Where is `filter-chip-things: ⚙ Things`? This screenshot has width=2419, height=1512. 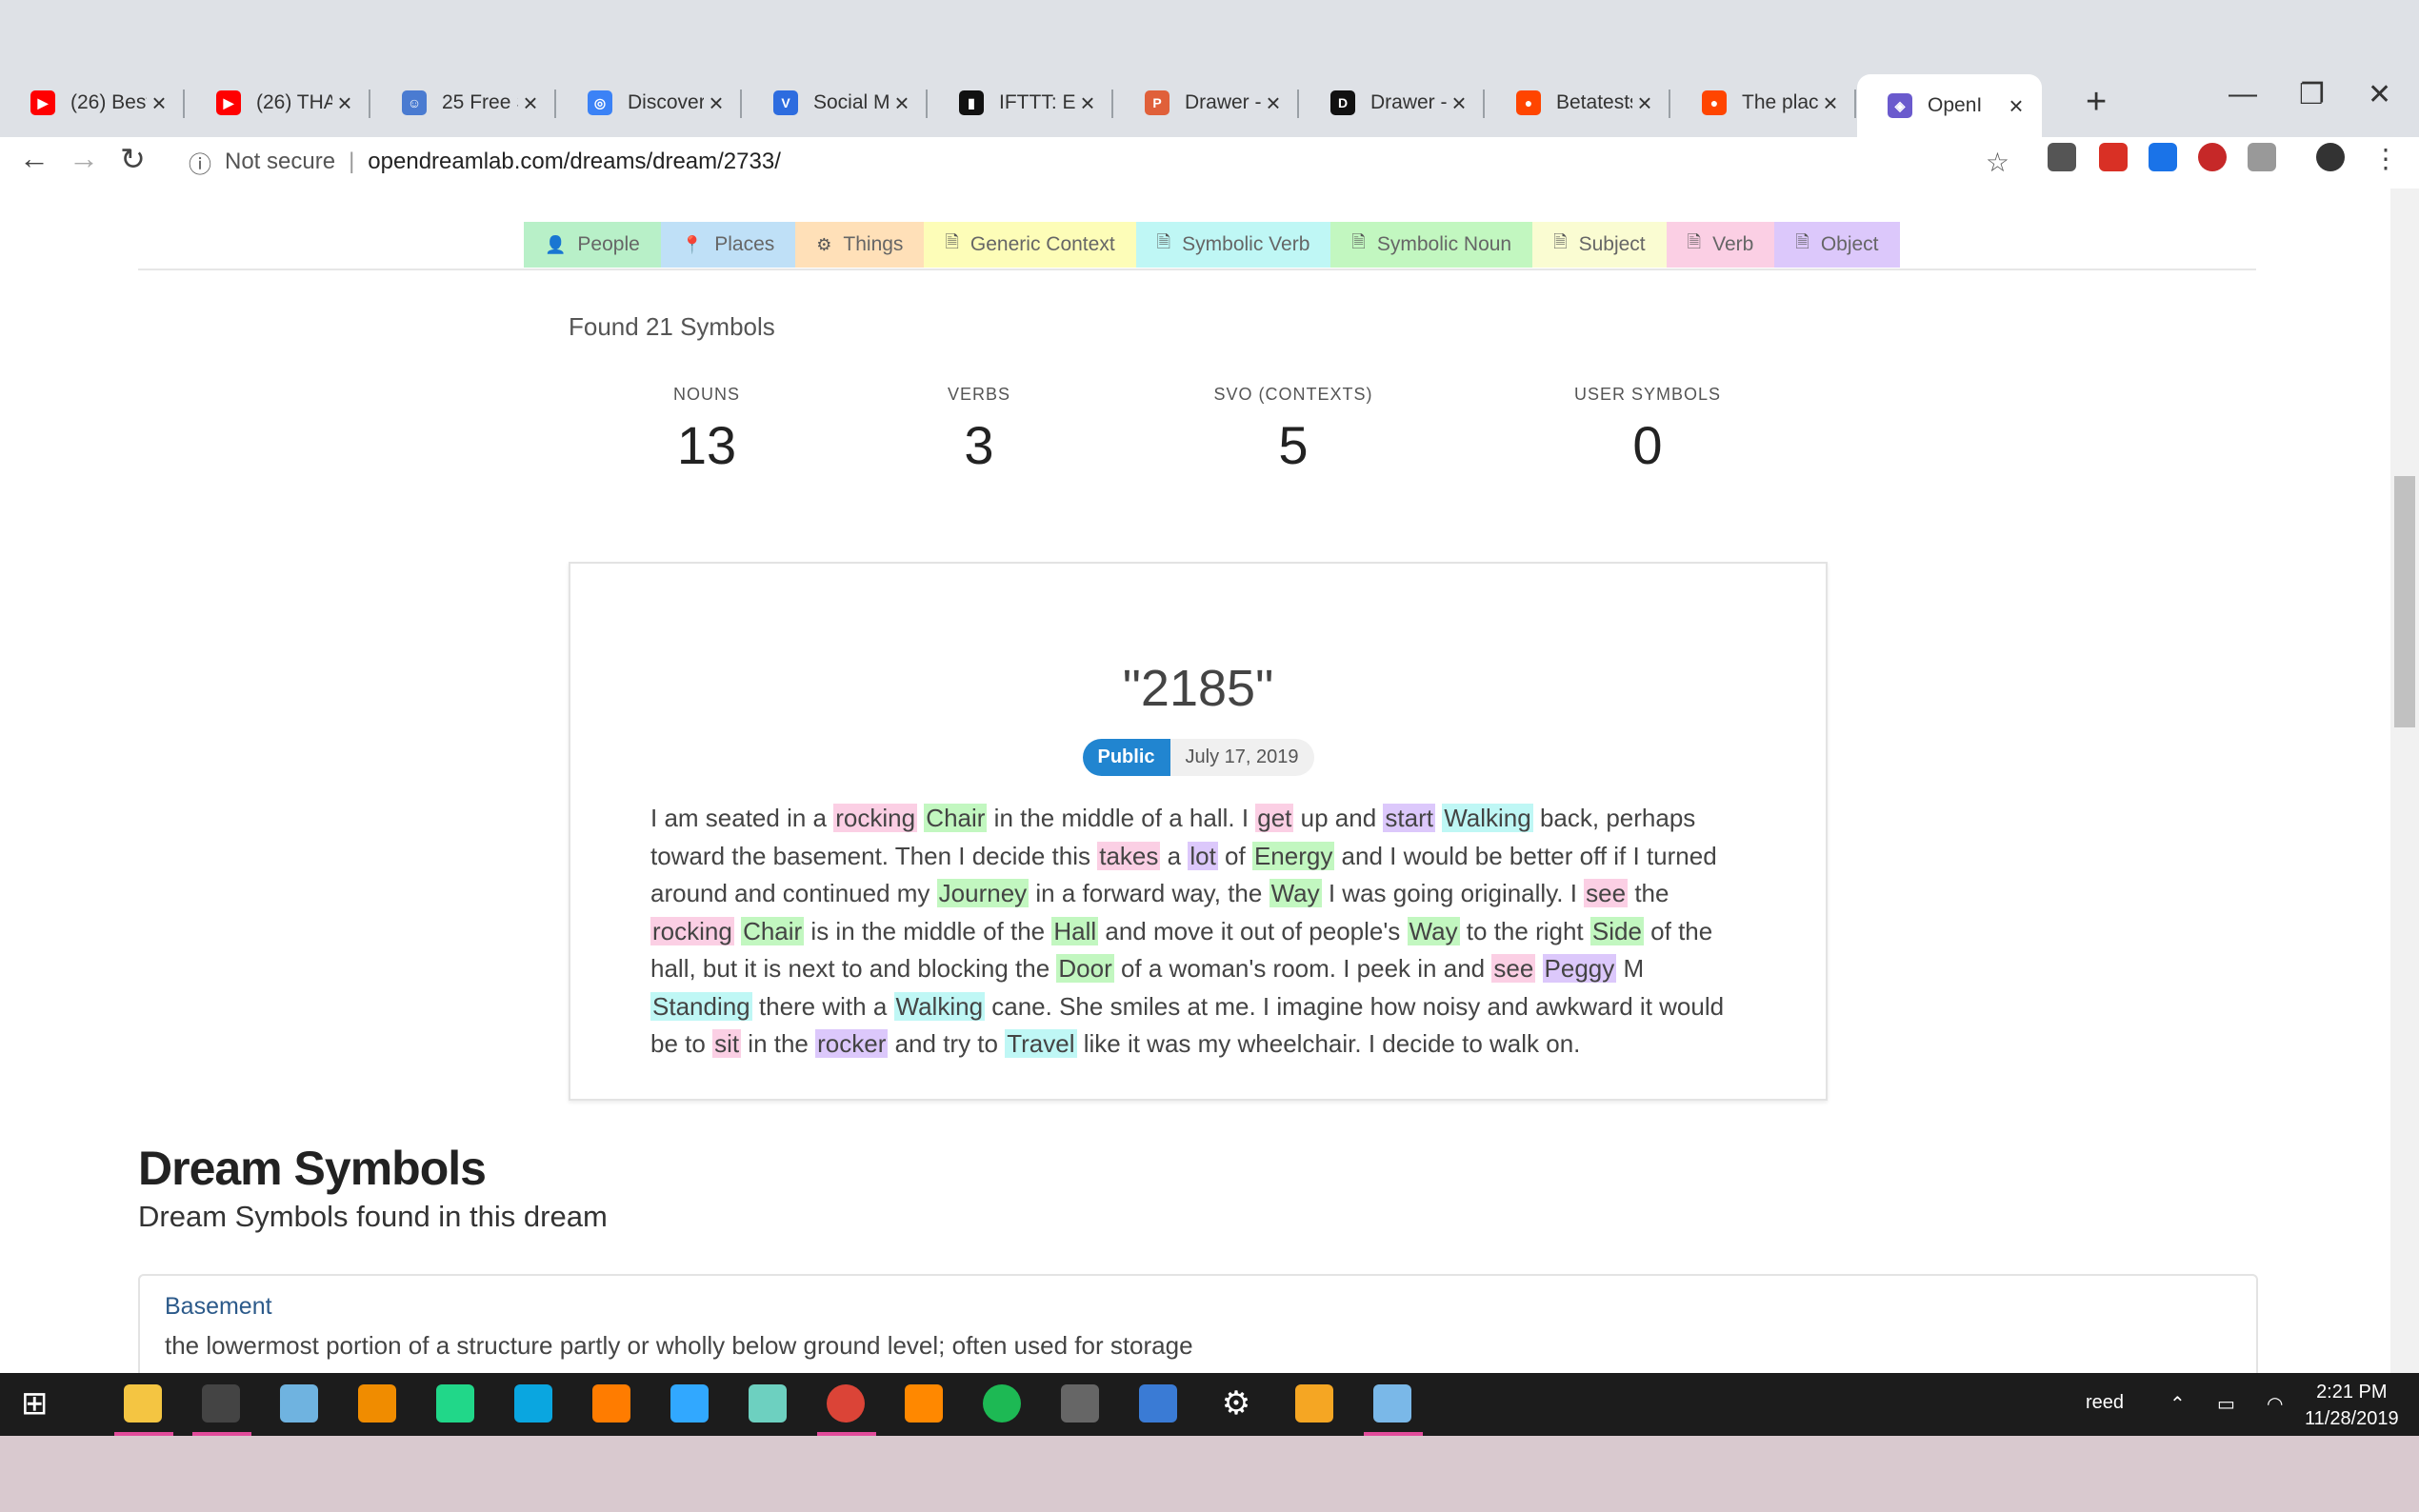 filter-chip-things: ⚙ Things is located at coordinates (860, 245).